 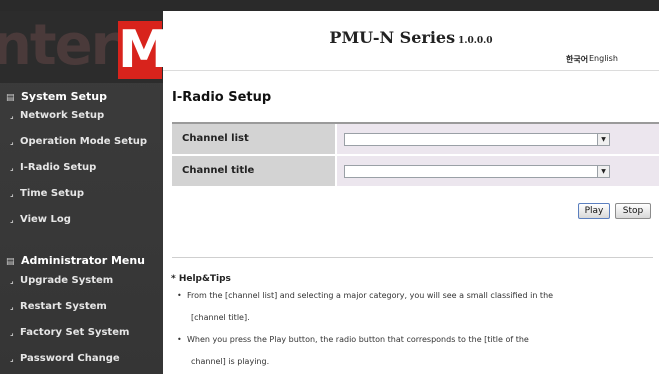 What do you see at coordinates (64, 96) in the screenshot?
I see `section-title: System Setup` at bounding box center [64, 96].